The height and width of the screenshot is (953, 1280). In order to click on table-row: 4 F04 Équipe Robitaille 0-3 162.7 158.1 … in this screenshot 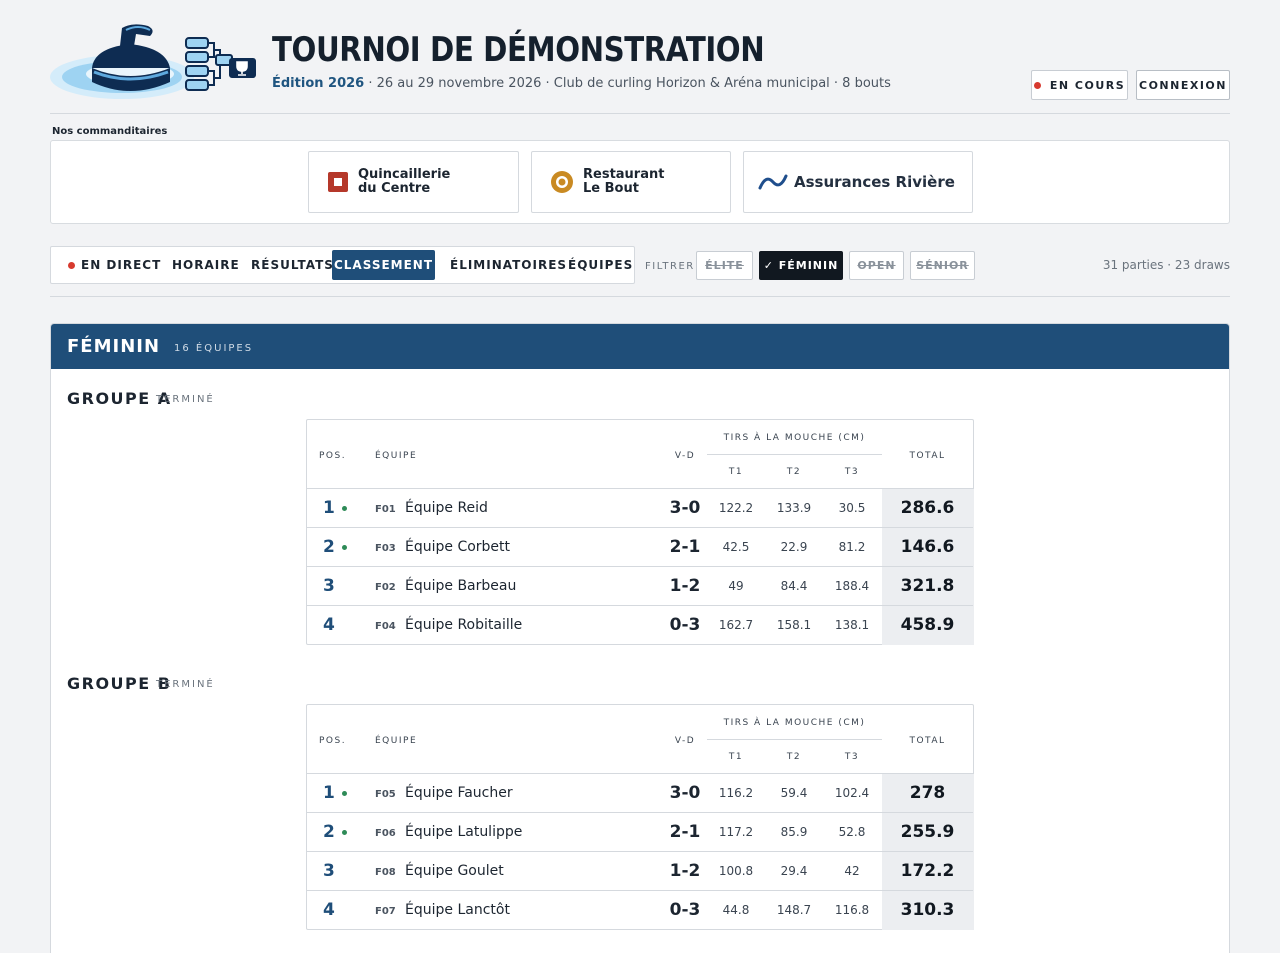, I will do `click(640, 624)`.